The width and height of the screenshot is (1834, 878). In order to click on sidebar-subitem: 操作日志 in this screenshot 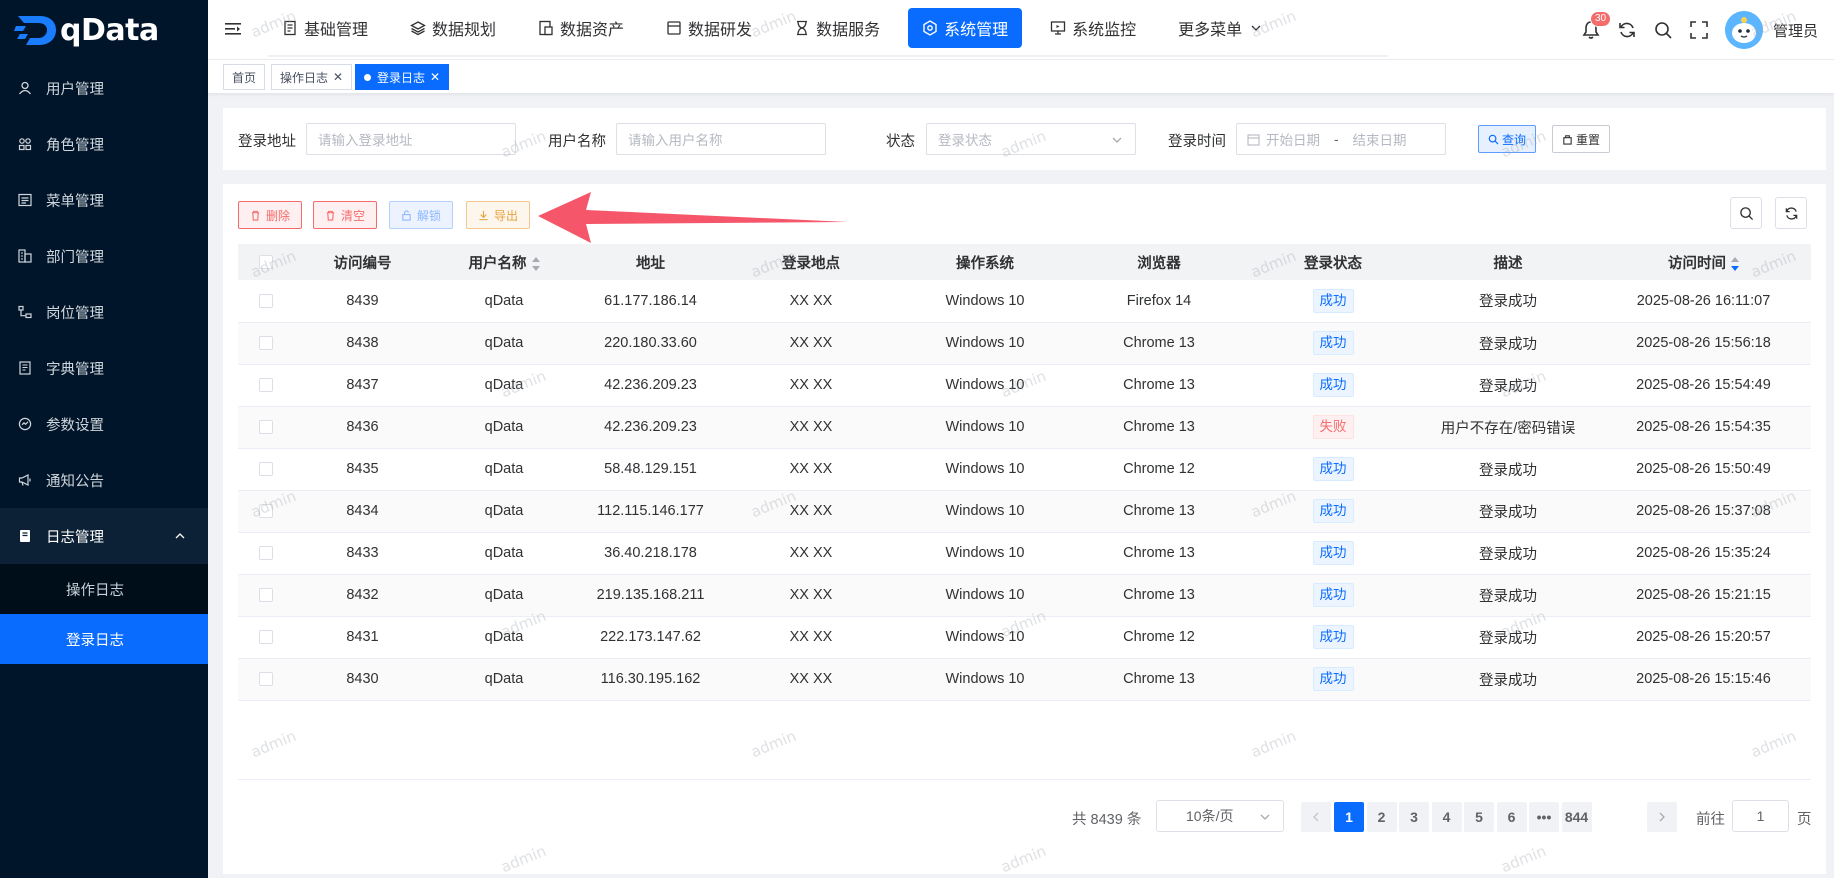, I will do `click(104, 589)`.